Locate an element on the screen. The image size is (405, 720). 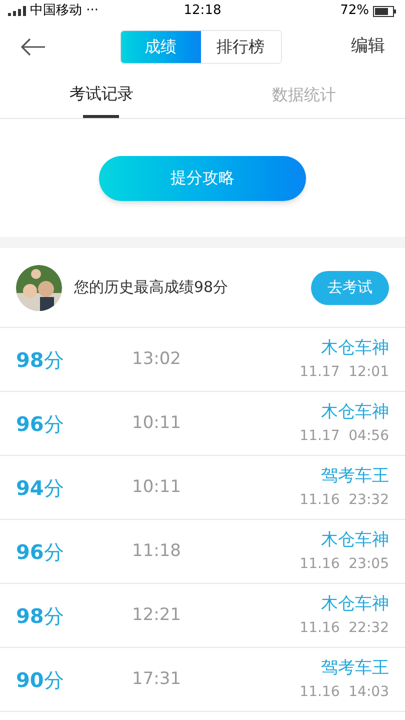
exam-date: 11.16 23:32 is located at coordinates (344, 500).